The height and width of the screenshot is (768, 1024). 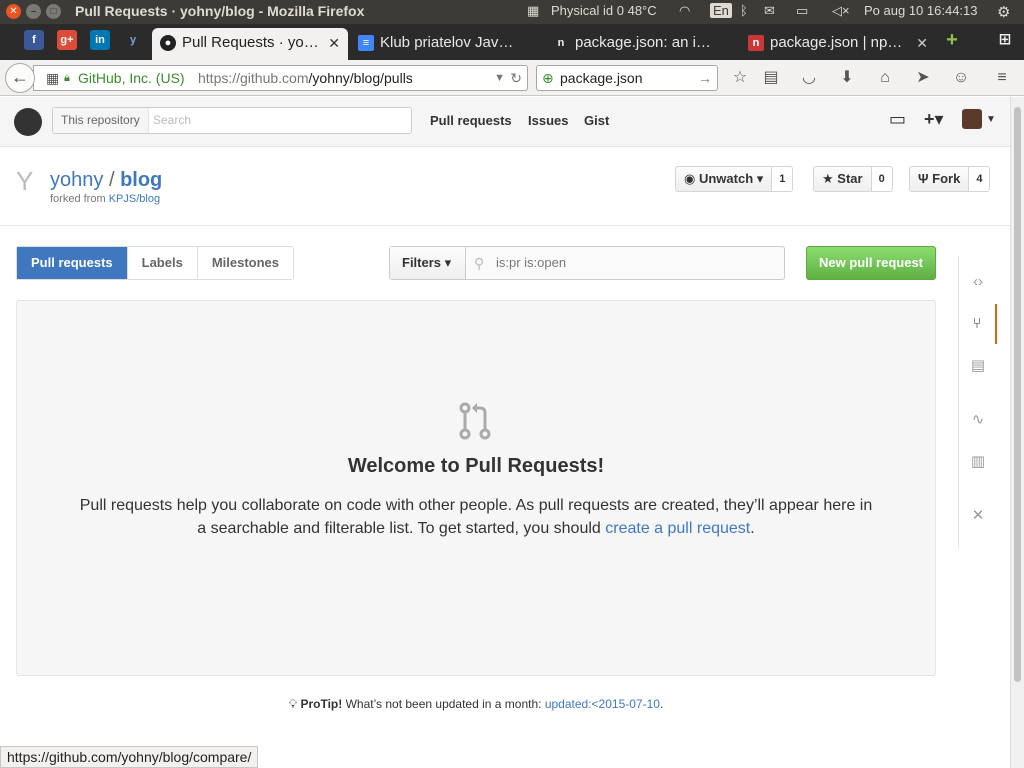 I want to click on site-identity: GitHub, Inc. (US), so click(x=131, y=78).